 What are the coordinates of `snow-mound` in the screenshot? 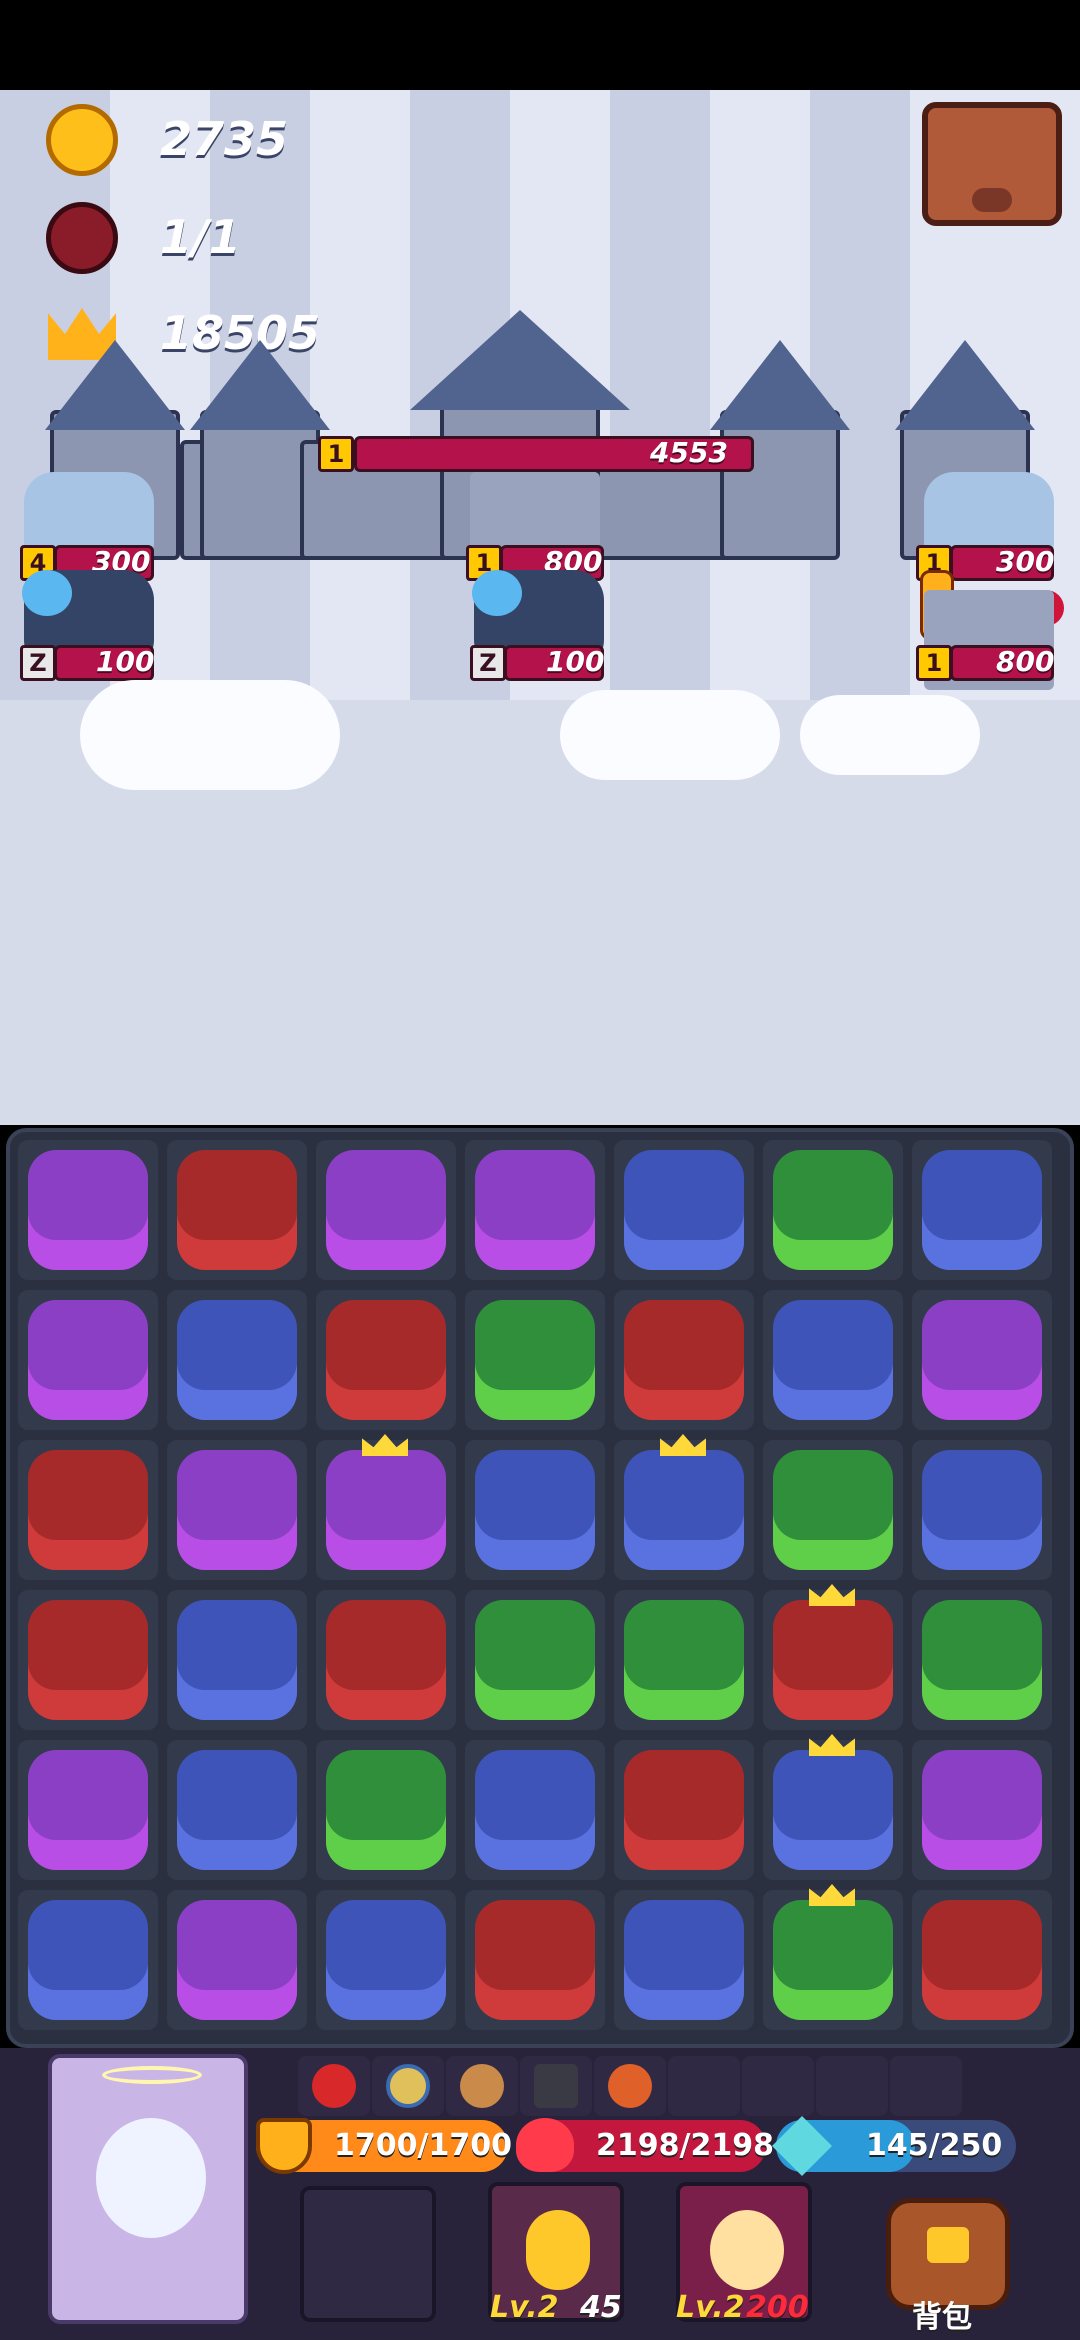 It's located at (210, 735).